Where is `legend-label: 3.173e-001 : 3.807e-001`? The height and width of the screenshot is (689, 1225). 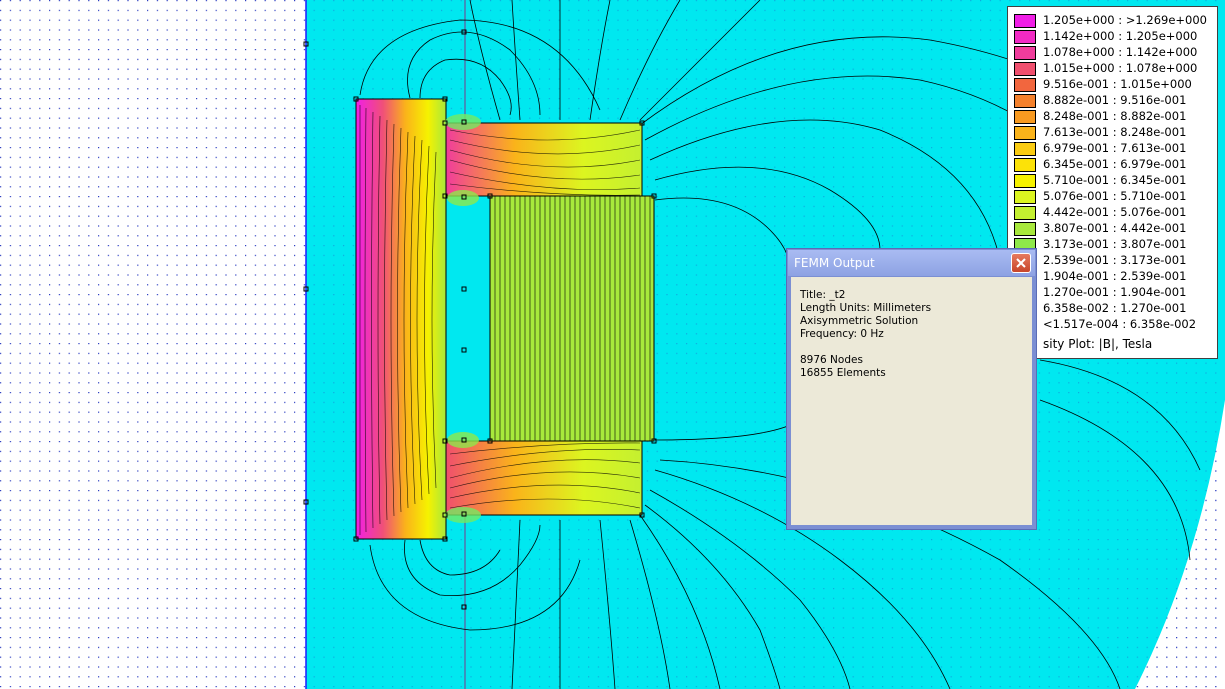 legend-label: 3.173e-001 : 3.807e-001 is located at coordinates (1115, 244).